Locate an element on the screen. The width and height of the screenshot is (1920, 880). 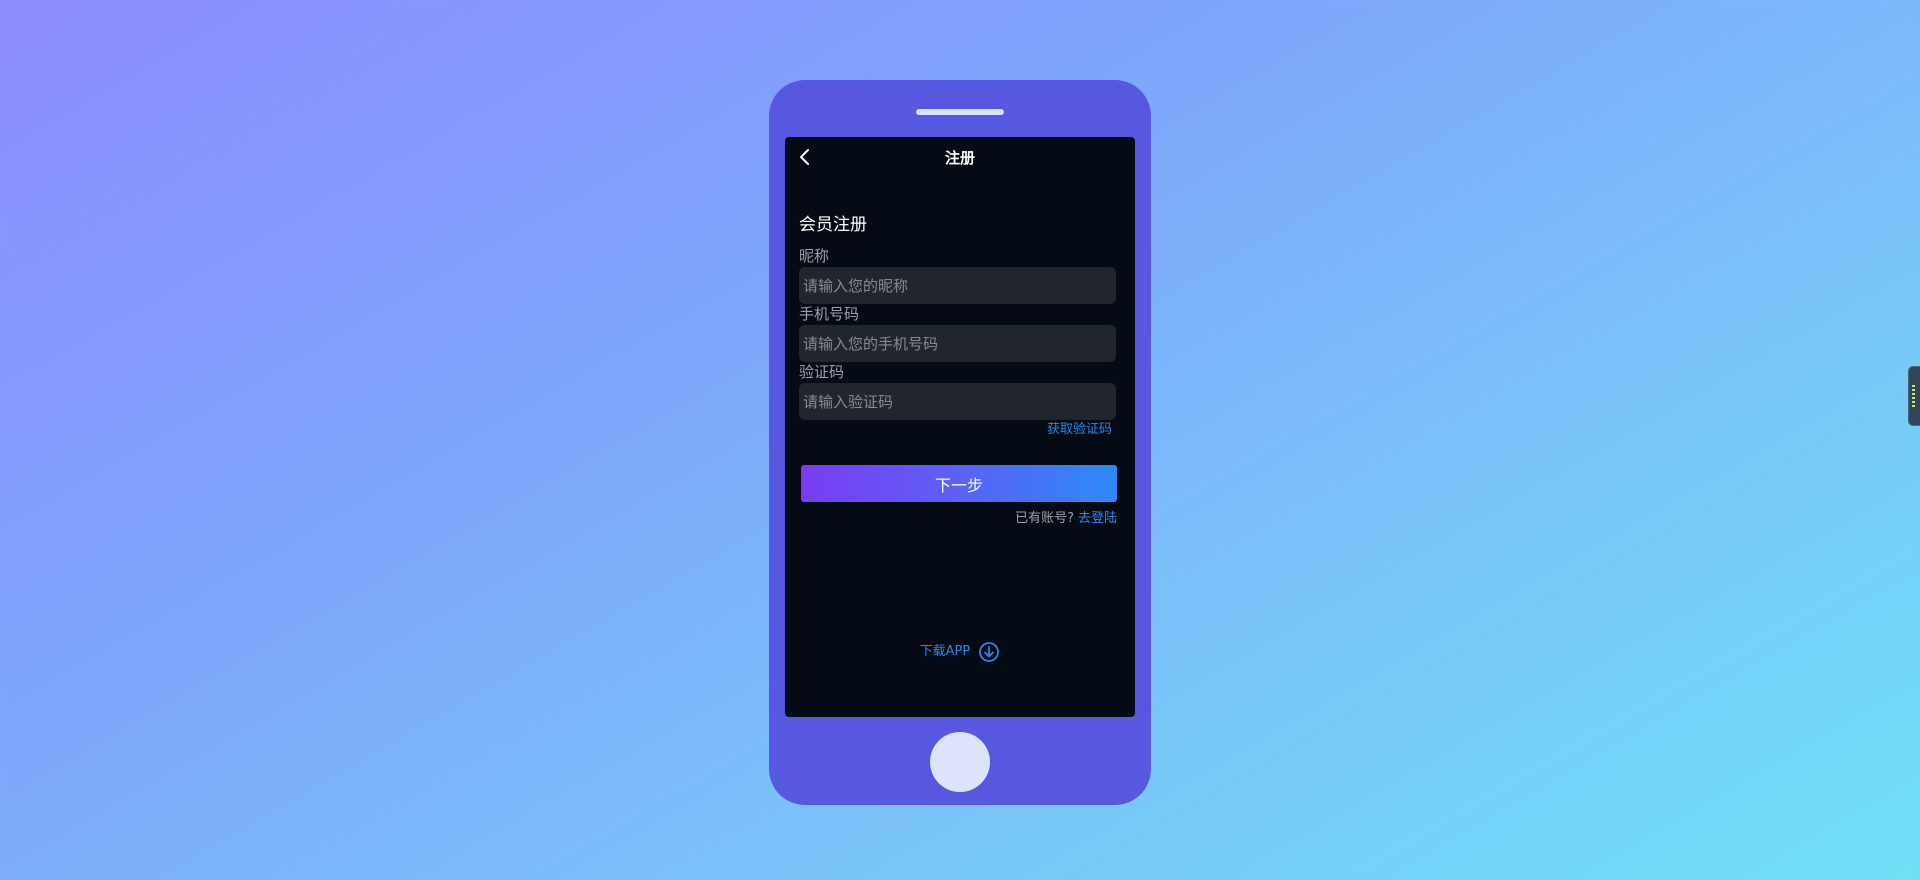
download-app-link: 下载APP is located at coordinates (960, 652).